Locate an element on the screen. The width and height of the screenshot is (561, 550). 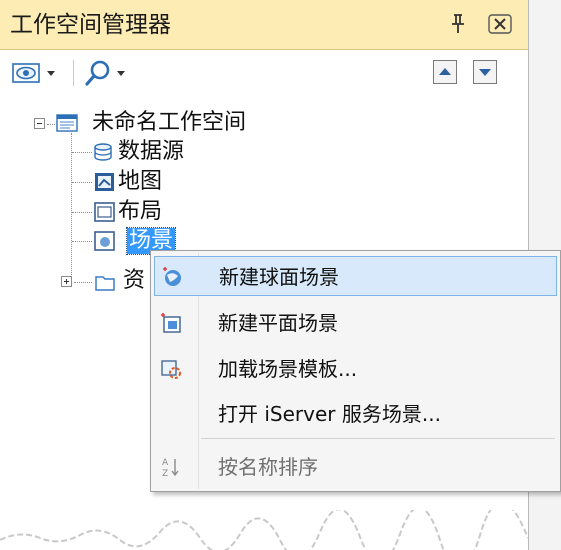
svg-text: Z is located at coordinates (165, 473).